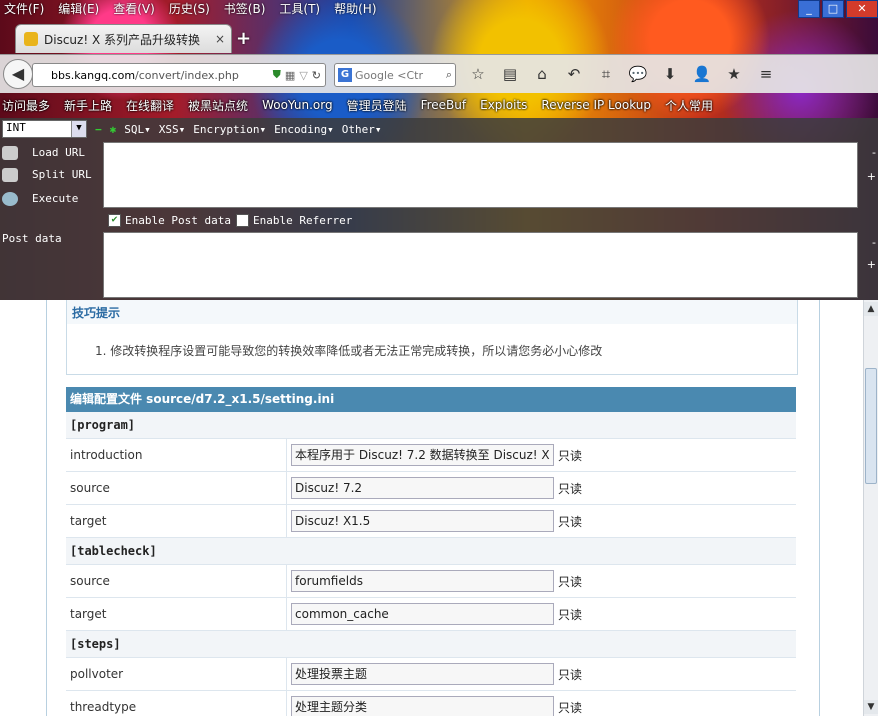 The height and width of the screenshot is (716, 878). I want to click on undo-icon: ↶, so click(574, 74).